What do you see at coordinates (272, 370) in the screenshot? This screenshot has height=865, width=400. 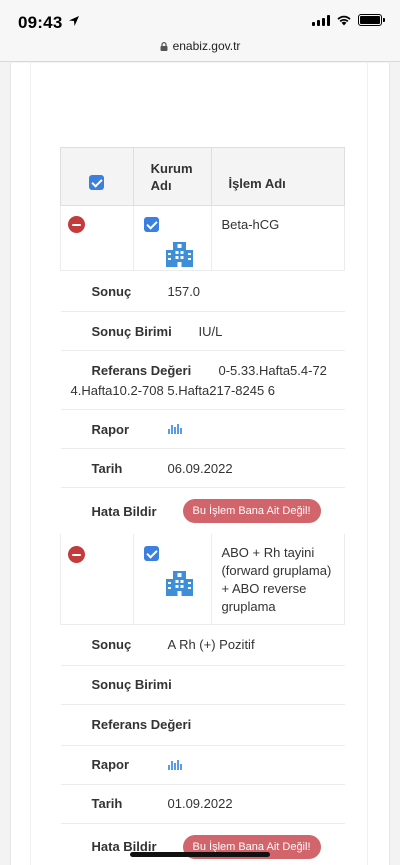 I see `referans-value-line1: 0-5.33.Hafta5.4-72` at bounding box center [272, 370].